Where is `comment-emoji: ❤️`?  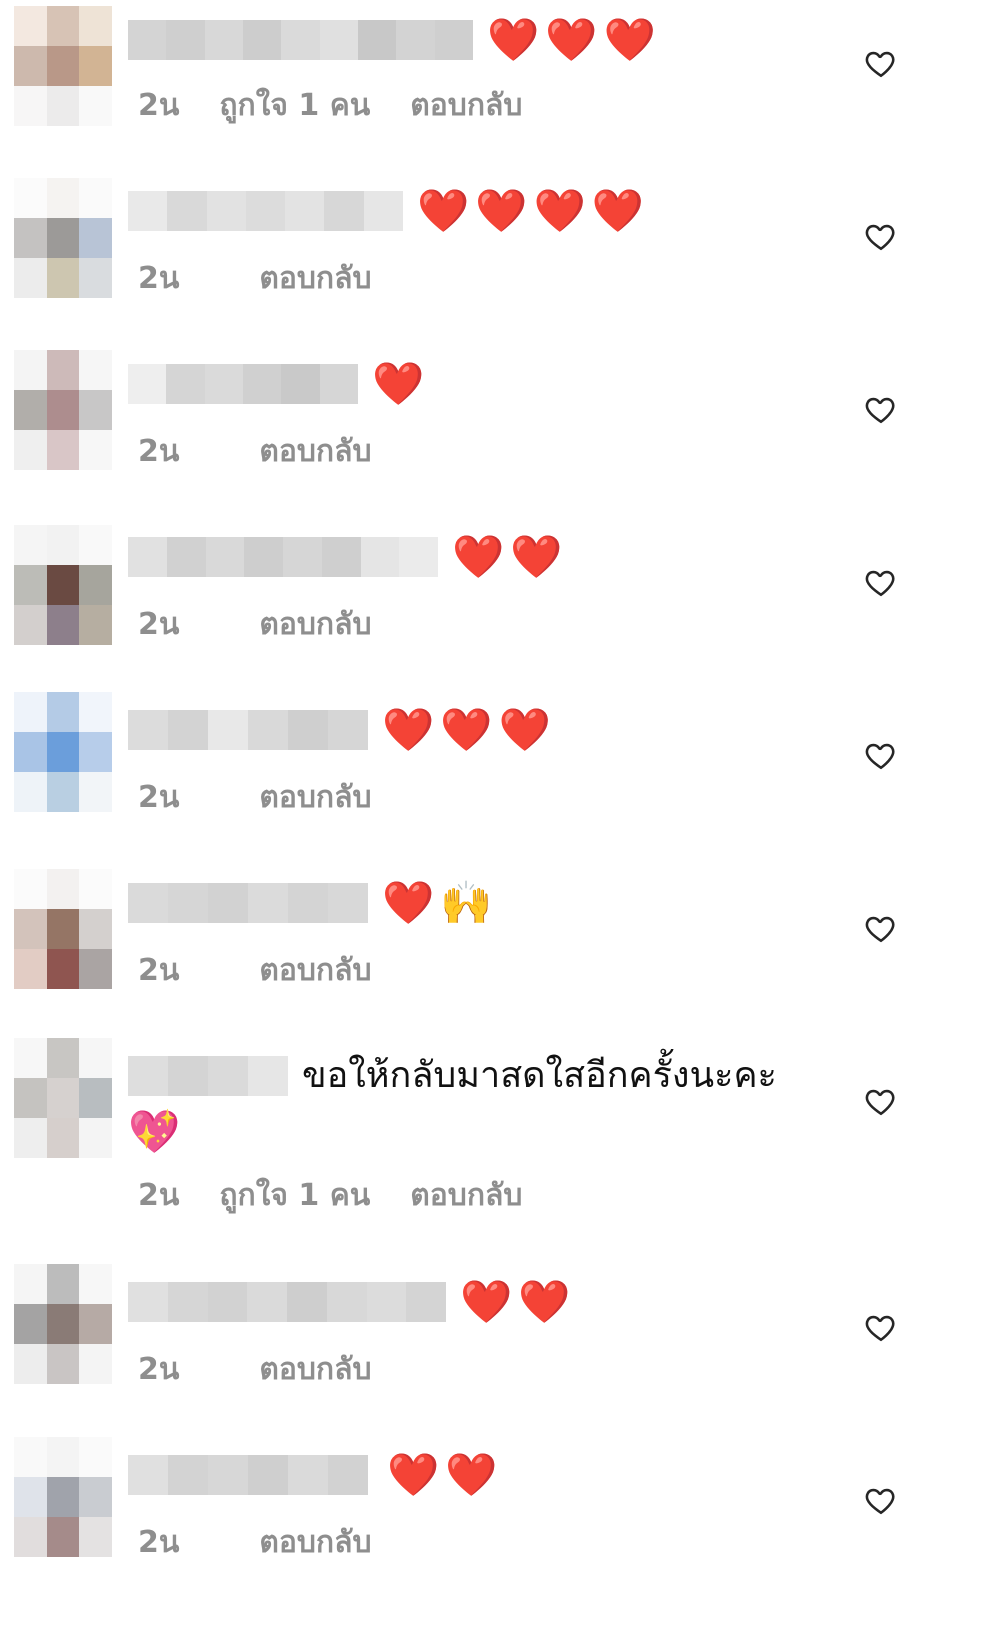
comment-emoji: ❤️ is located at coordinates (401, 383).